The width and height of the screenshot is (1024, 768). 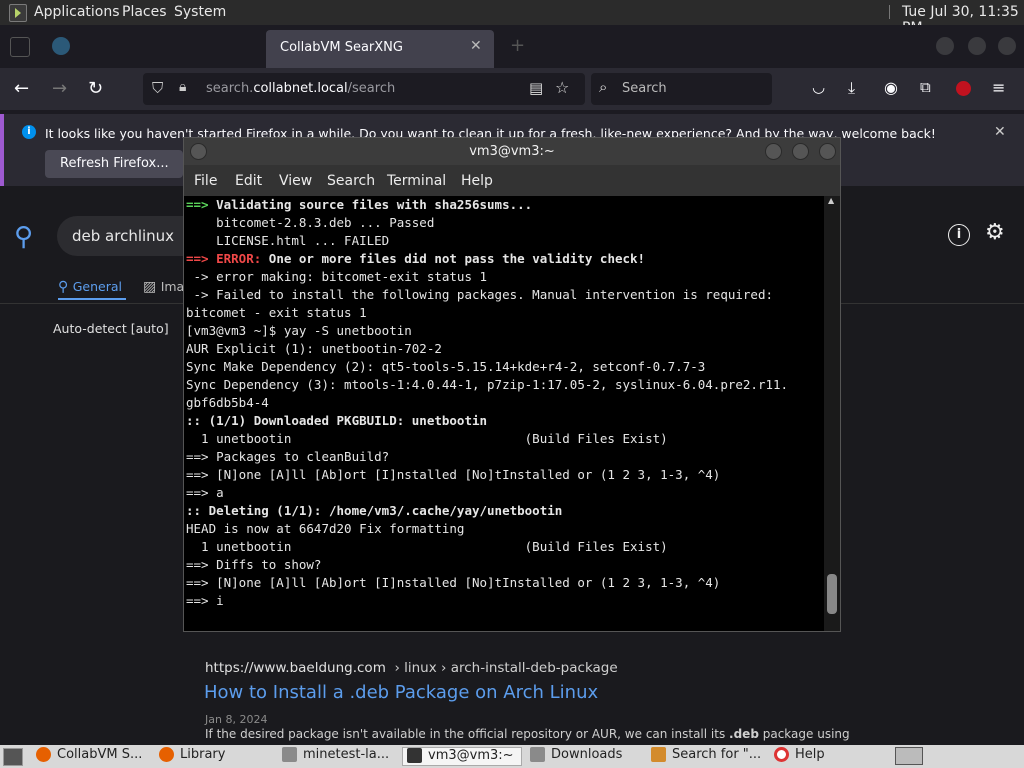 What do you see at coordinates (351, 181) in the screenshot?
I see `terminal-menu-search: Search` at bounding box center [351, 181].